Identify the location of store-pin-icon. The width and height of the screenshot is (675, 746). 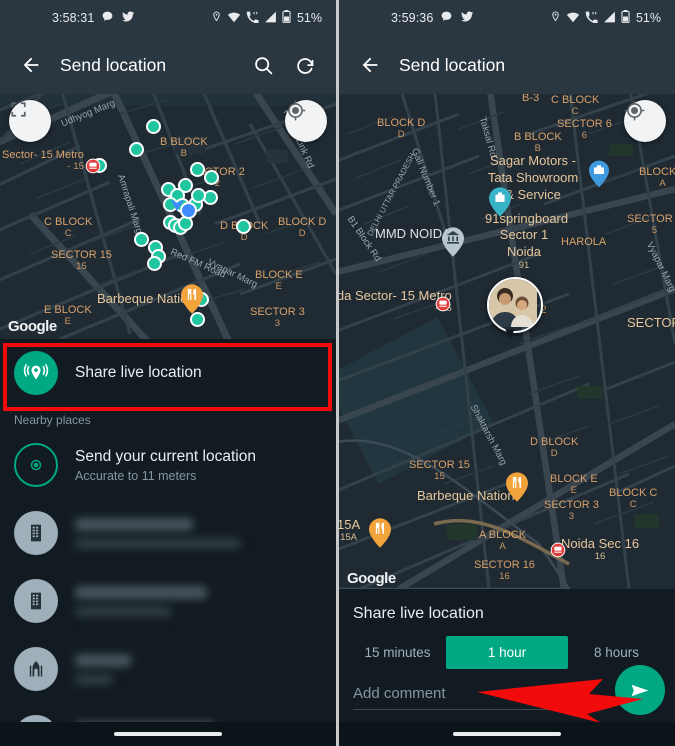
(599, 174).